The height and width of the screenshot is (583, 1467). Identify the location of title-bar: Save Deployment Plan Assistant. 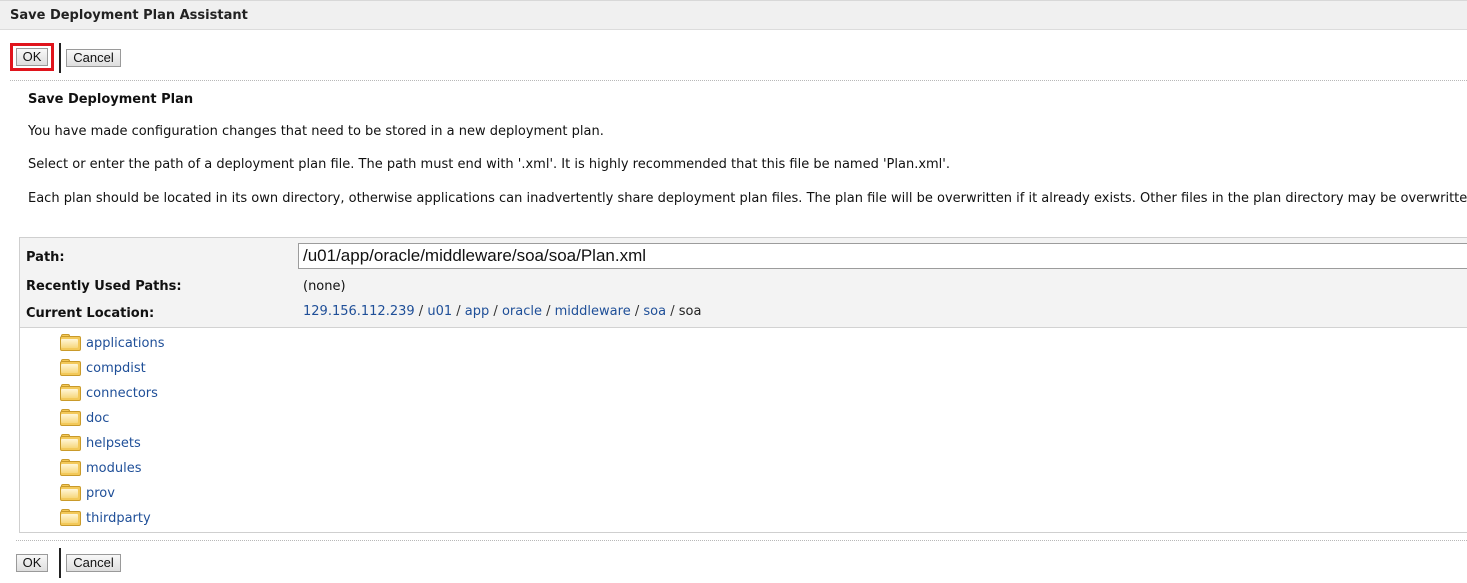
(733, 15).